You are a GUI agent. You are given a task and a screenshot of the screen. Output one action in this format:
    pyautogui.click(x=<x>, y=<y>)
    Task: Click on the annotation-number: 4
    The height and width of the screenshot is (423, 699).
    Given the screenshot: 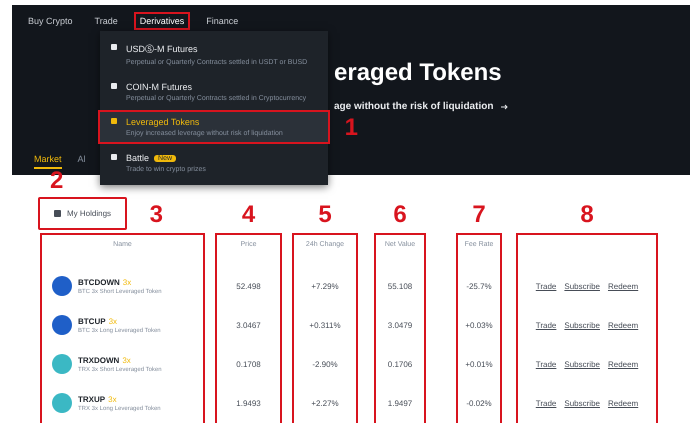 What is the action you would take?
    pyautogui.click(x=249, y=215)
    